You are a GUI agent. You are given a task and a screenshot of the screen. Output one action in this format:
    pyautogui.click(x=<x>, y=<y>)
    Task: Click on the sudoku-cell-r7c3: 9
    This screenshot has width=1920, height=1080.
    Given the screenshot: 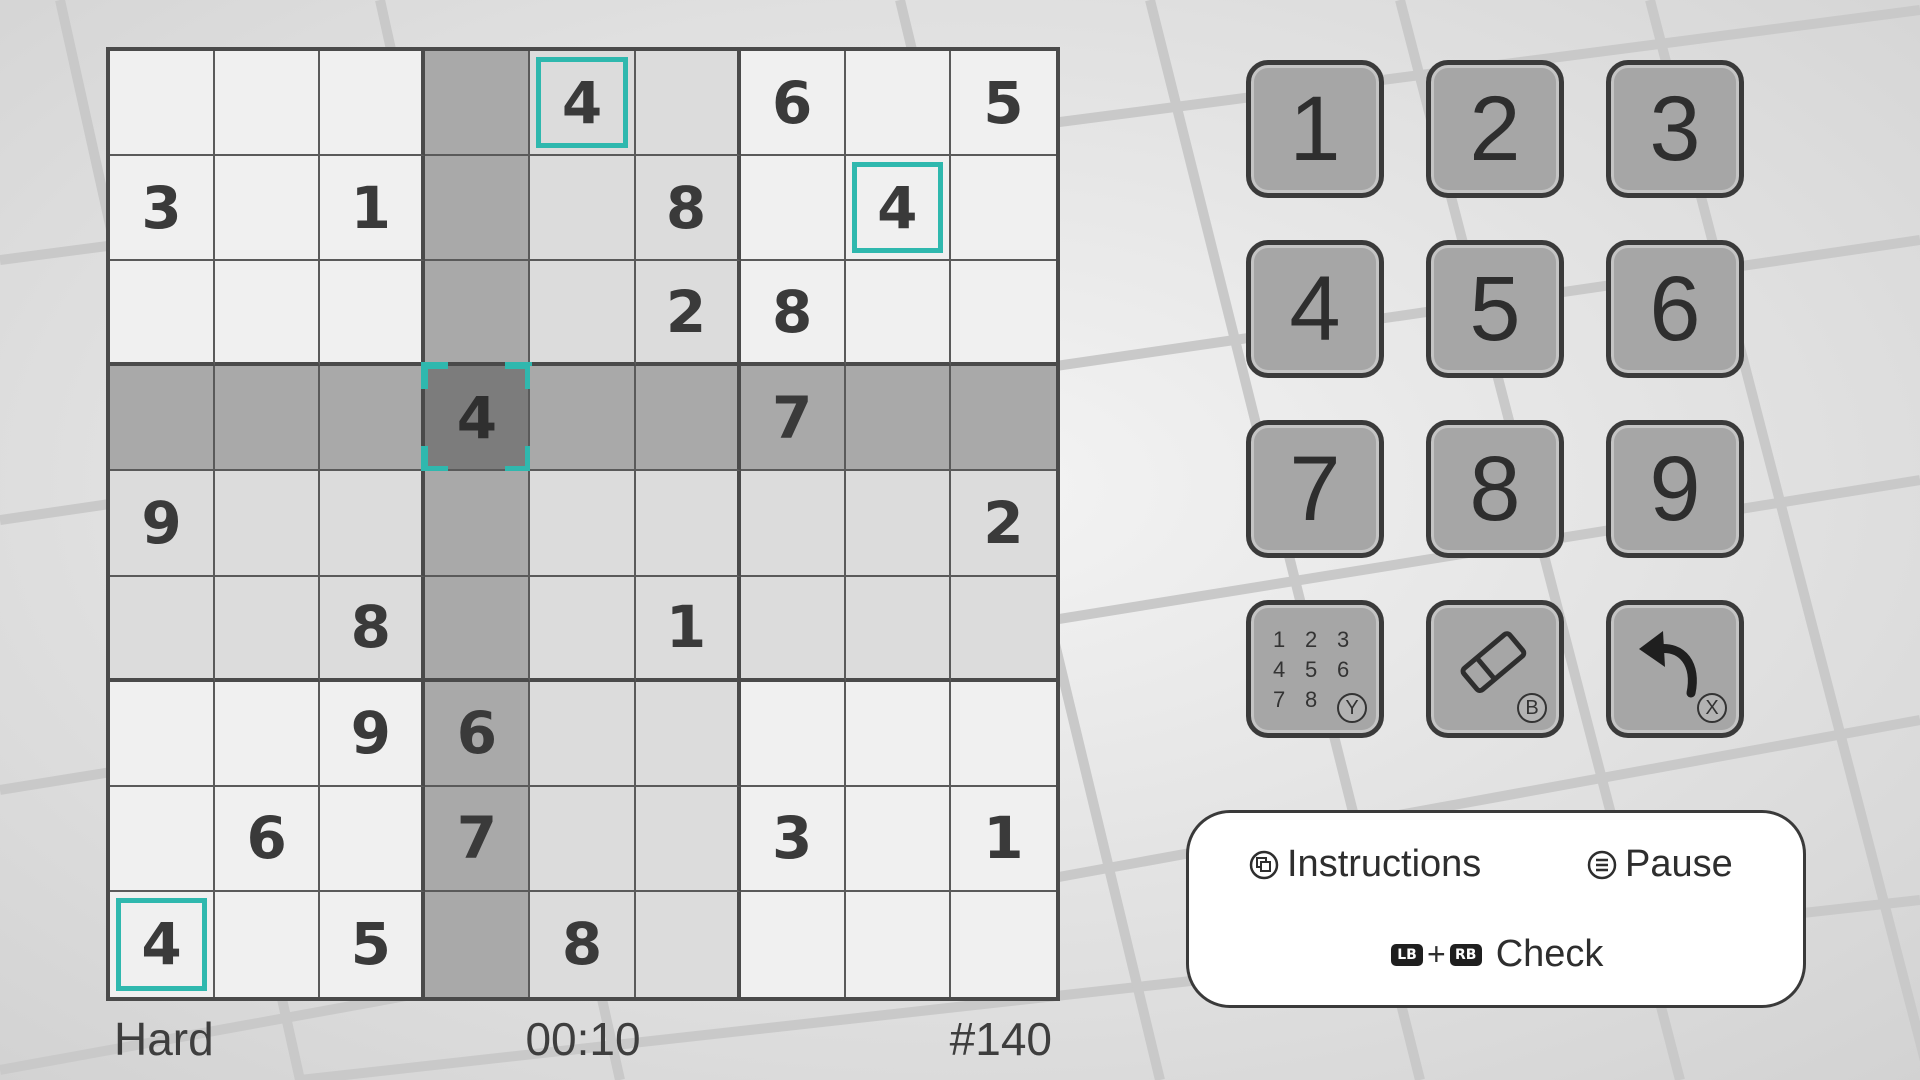 What is the action you would take?
    pyautogui.click(x=373, y=734)
    